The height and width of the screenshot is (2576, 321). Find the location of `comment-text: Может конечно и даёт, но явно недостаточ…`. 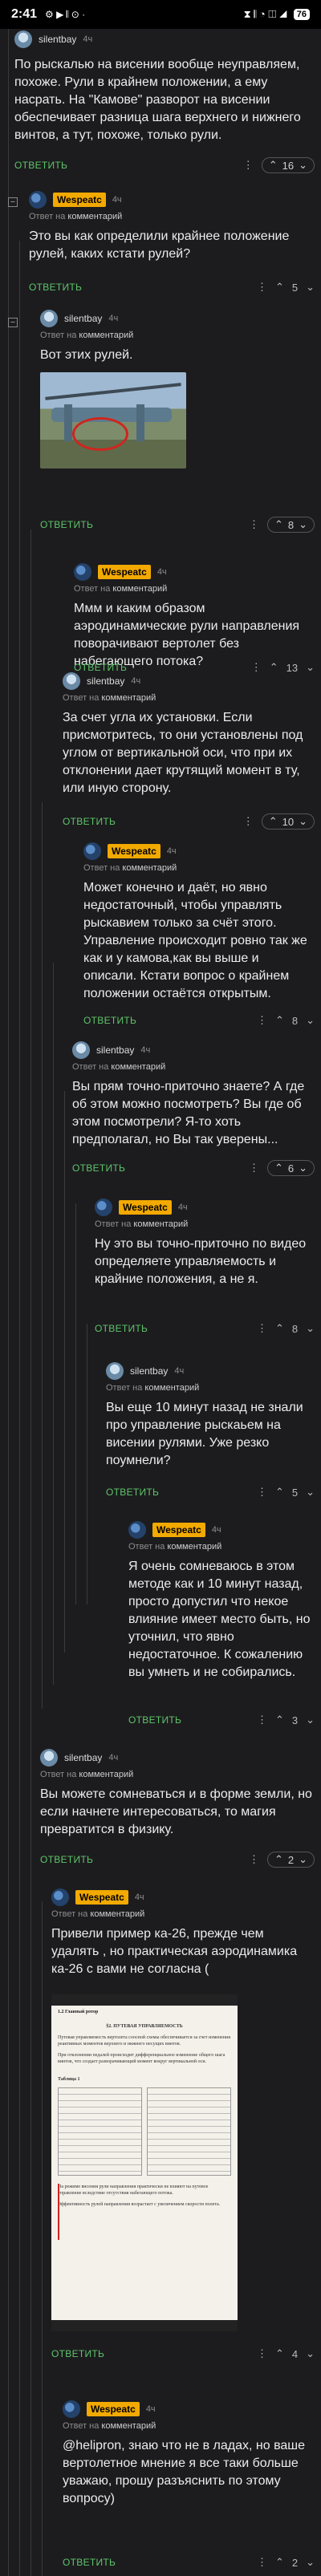

comment-text: Может конечно и даёт, но явно недостаточ… is located at coordinates (195, 940).